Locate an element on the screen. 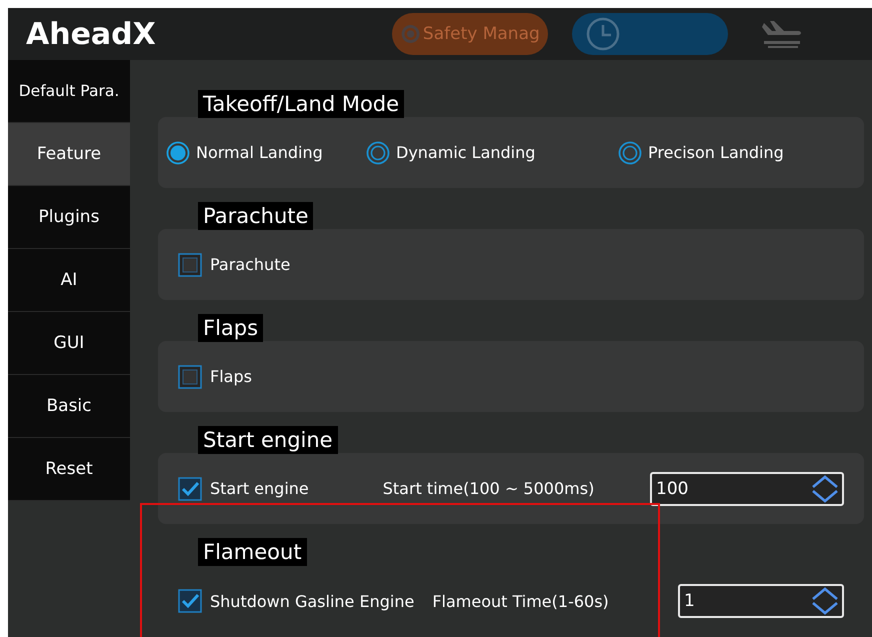 The height and width of the screenshot is (637, 872). field-label: Start time(100 ~ 5000ms) is located at coordinates (488, 488).